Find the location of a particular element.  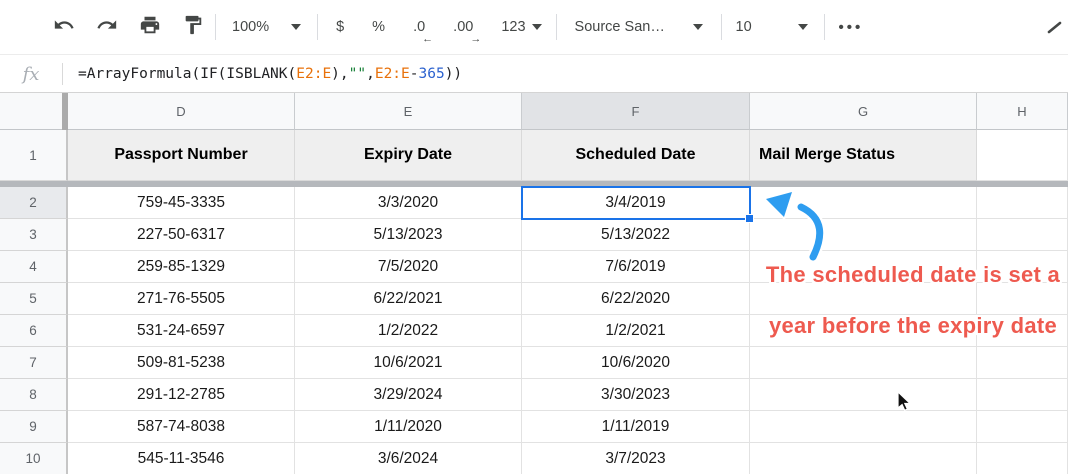

cell-g7 is located at coordinates (863, 363).